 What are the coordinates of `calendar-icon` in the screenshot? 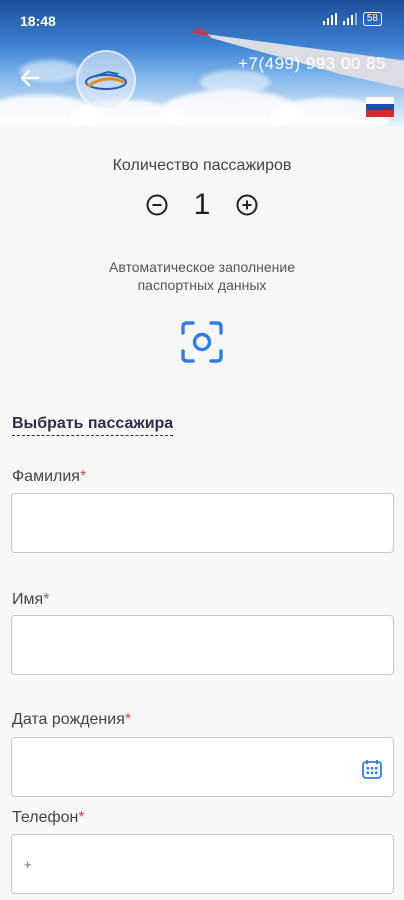 It's located at (372, 769).